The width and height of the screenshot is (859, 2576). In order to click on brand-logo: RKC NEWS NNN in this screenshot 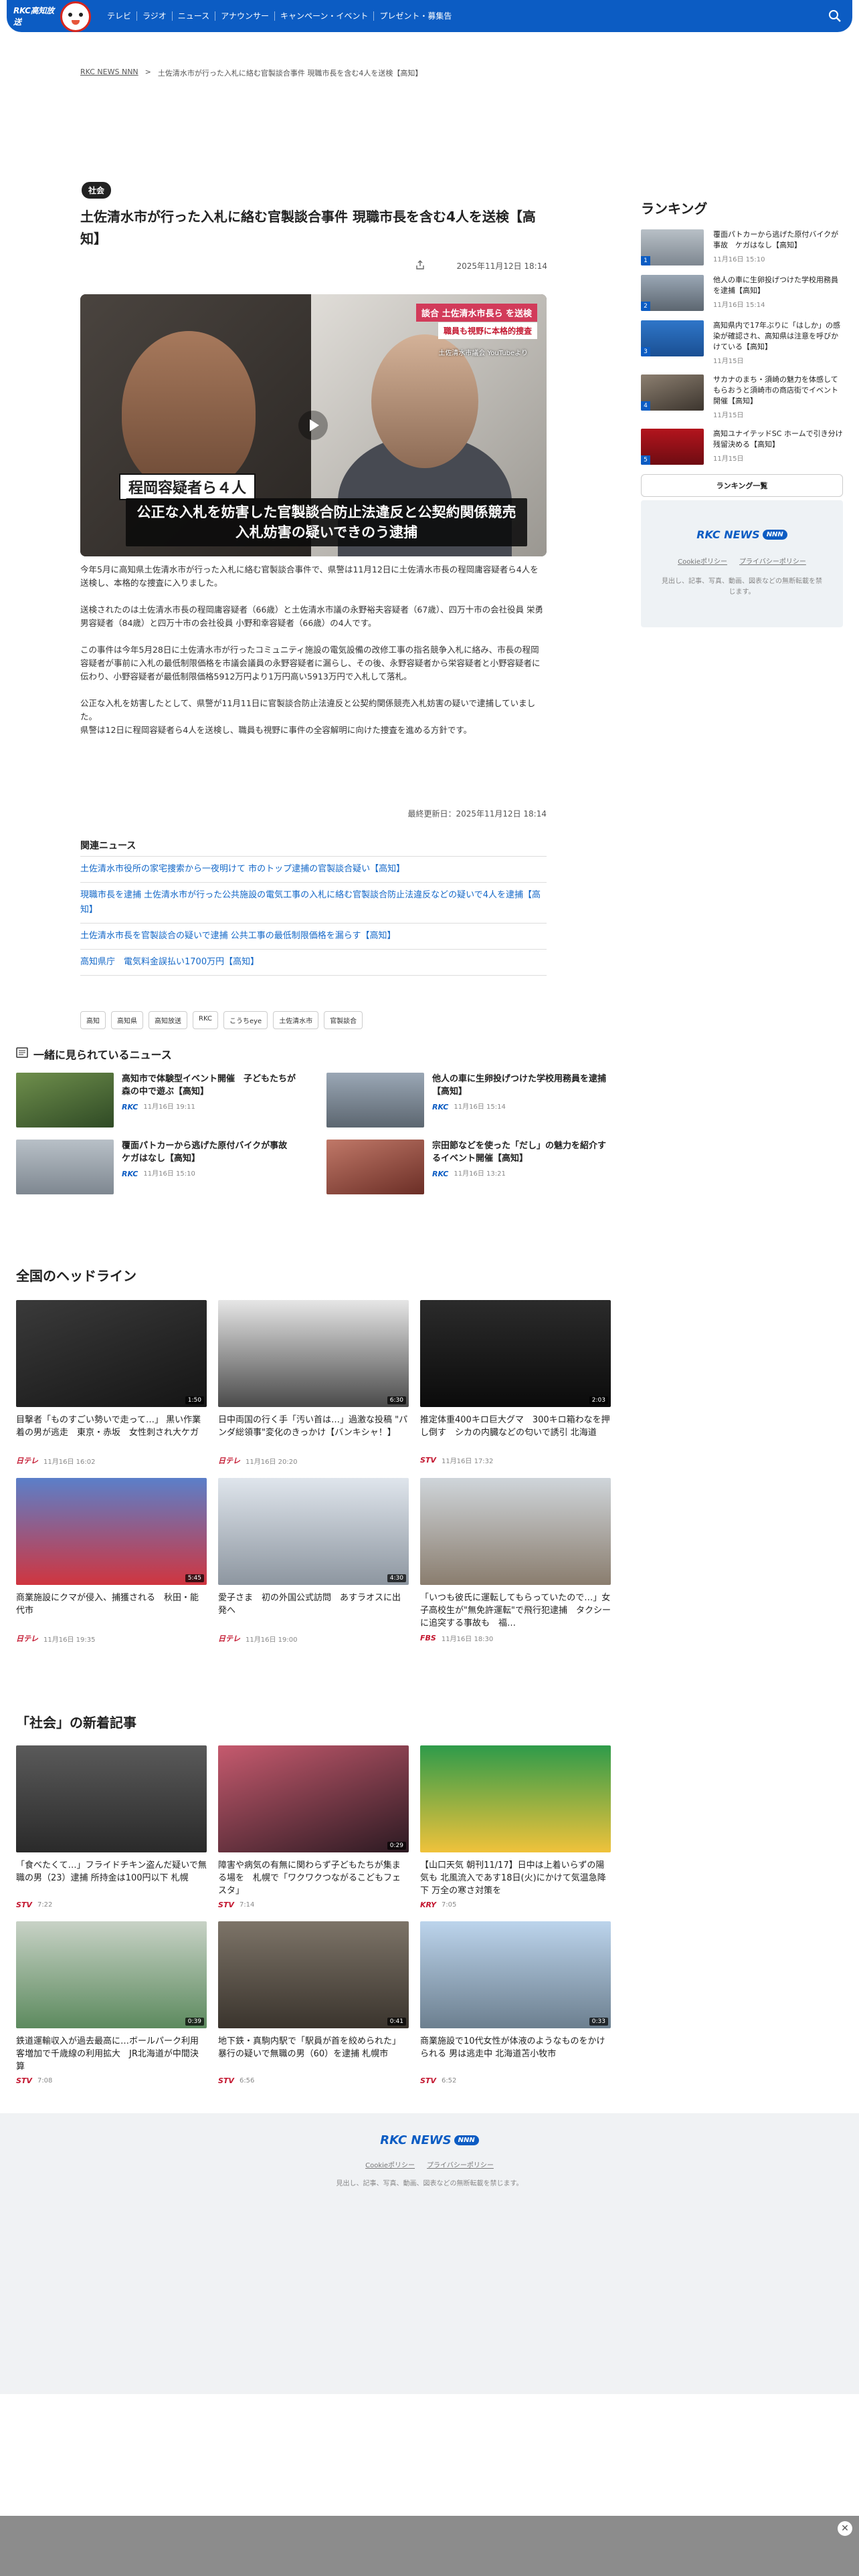, I will do `click(742, 534)`.